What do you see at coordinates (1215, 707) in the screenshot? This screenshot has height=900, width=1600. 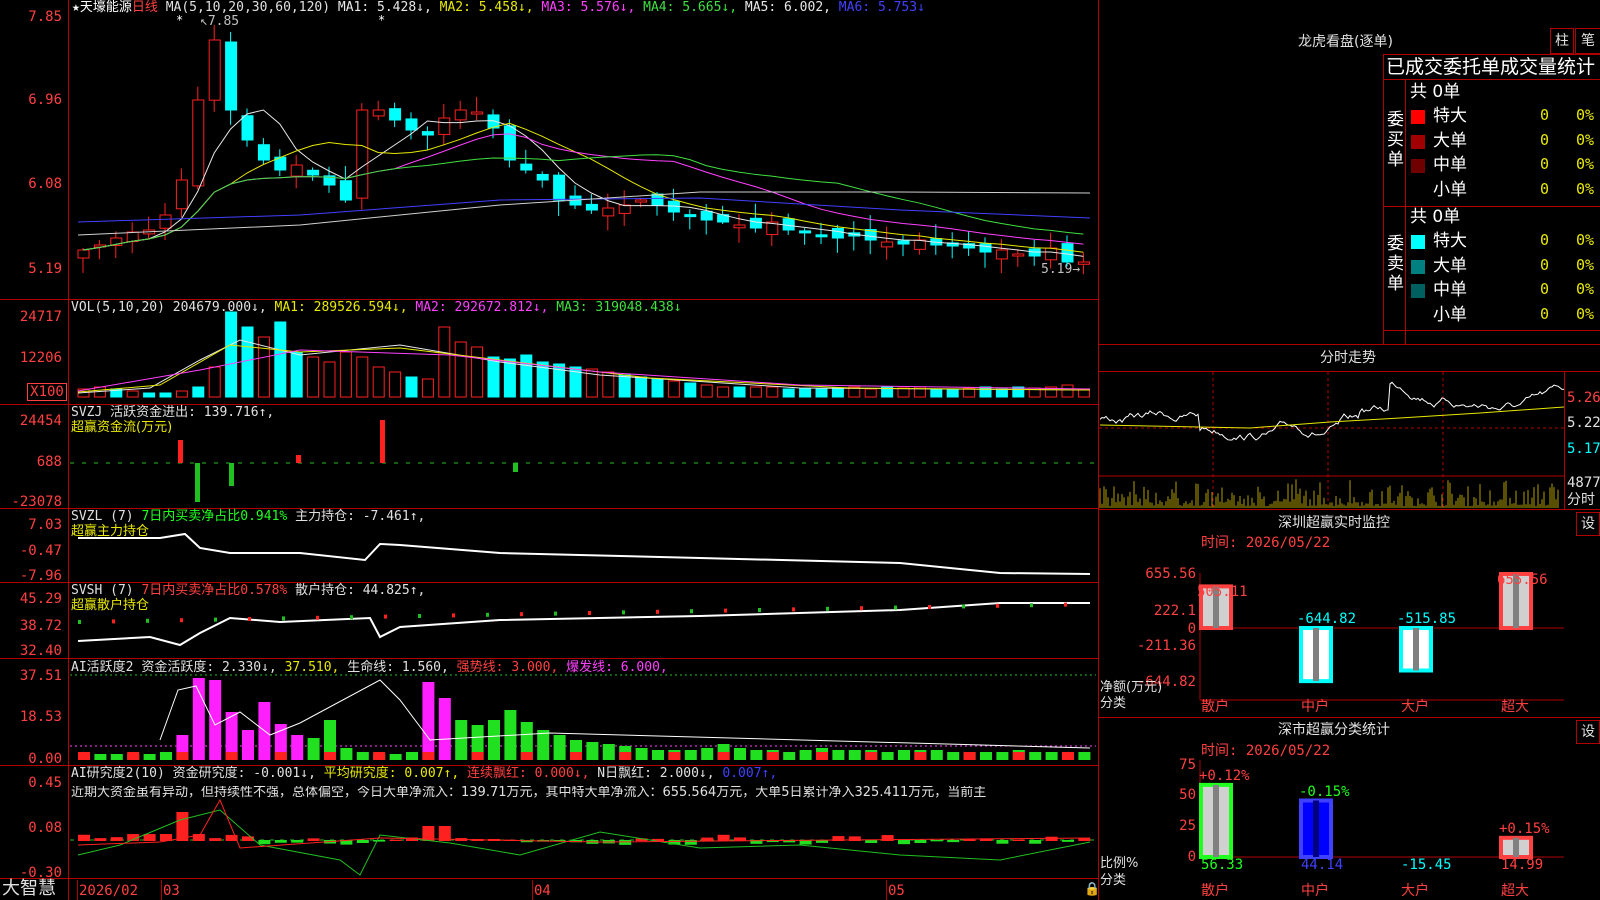 I see `monitor-category: 散户` at bounding box center [1215, 707].